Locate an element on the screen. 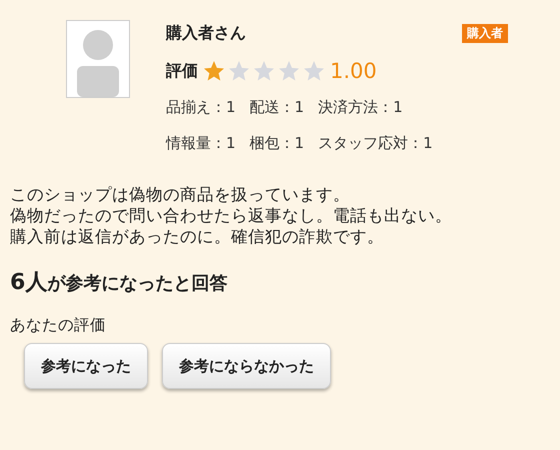 This screenshot has height=450, width=560. score-text: 配送：1 is located at coordinates (277, 108).